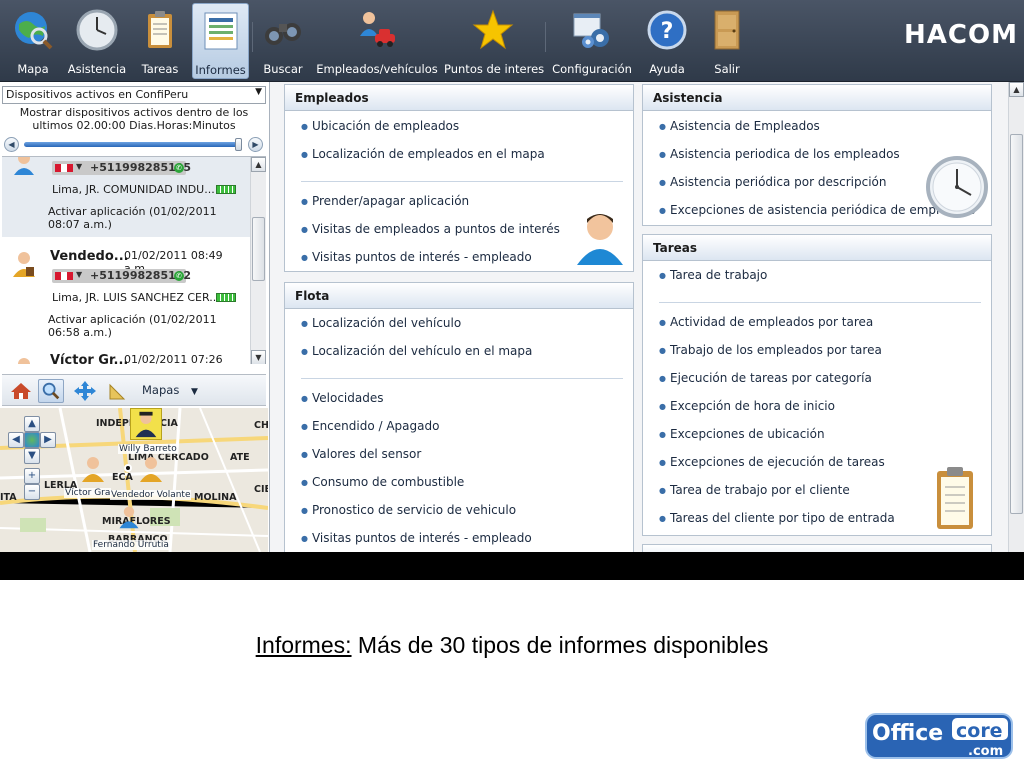 This screenshot has width=1024, height=768. What do you see at coordinates (459, 98) in the screenshot?
I see `panel-title: Empleados` at bounding box center [459, 98].